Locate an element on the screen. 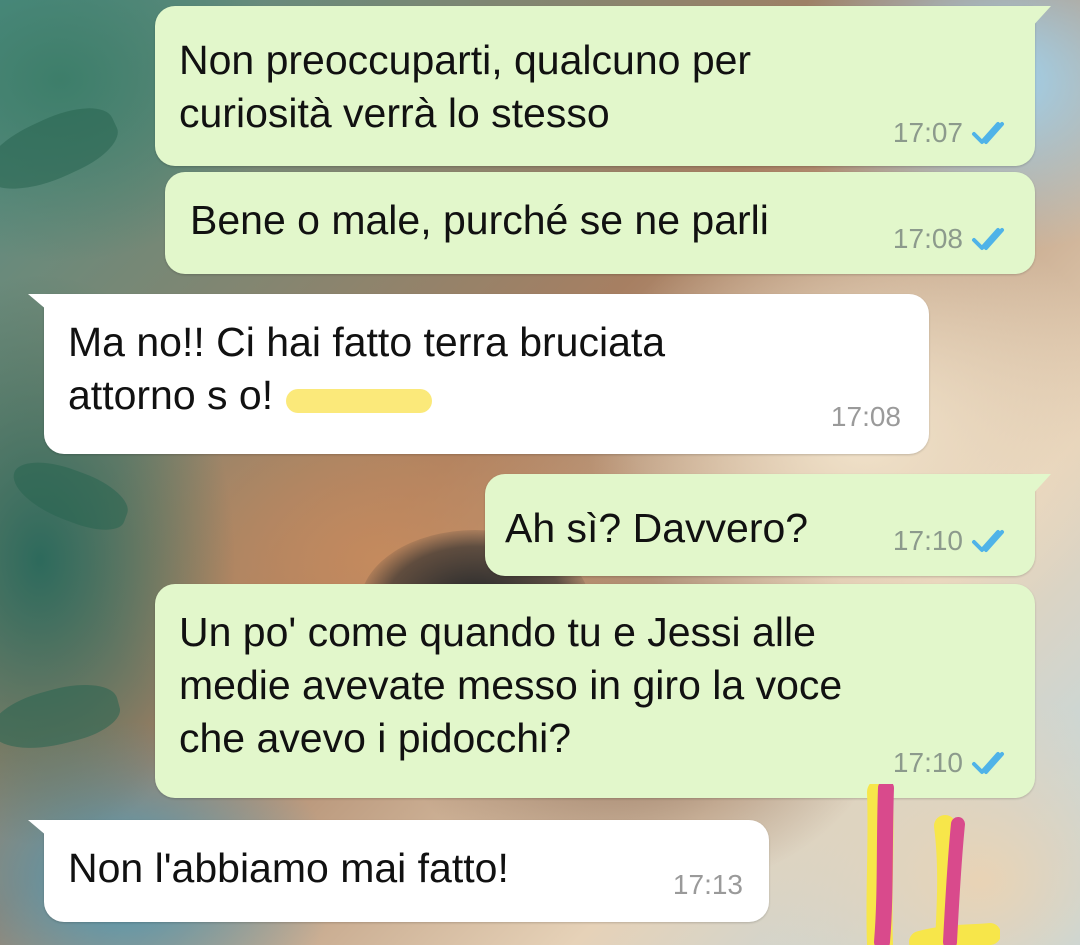 Image resolution: width=1080 pixels, height=945 pixels. message-bubble-outgoing: Bene o male, purché se ne parli 17:08 is located at coordinates (600, 223).